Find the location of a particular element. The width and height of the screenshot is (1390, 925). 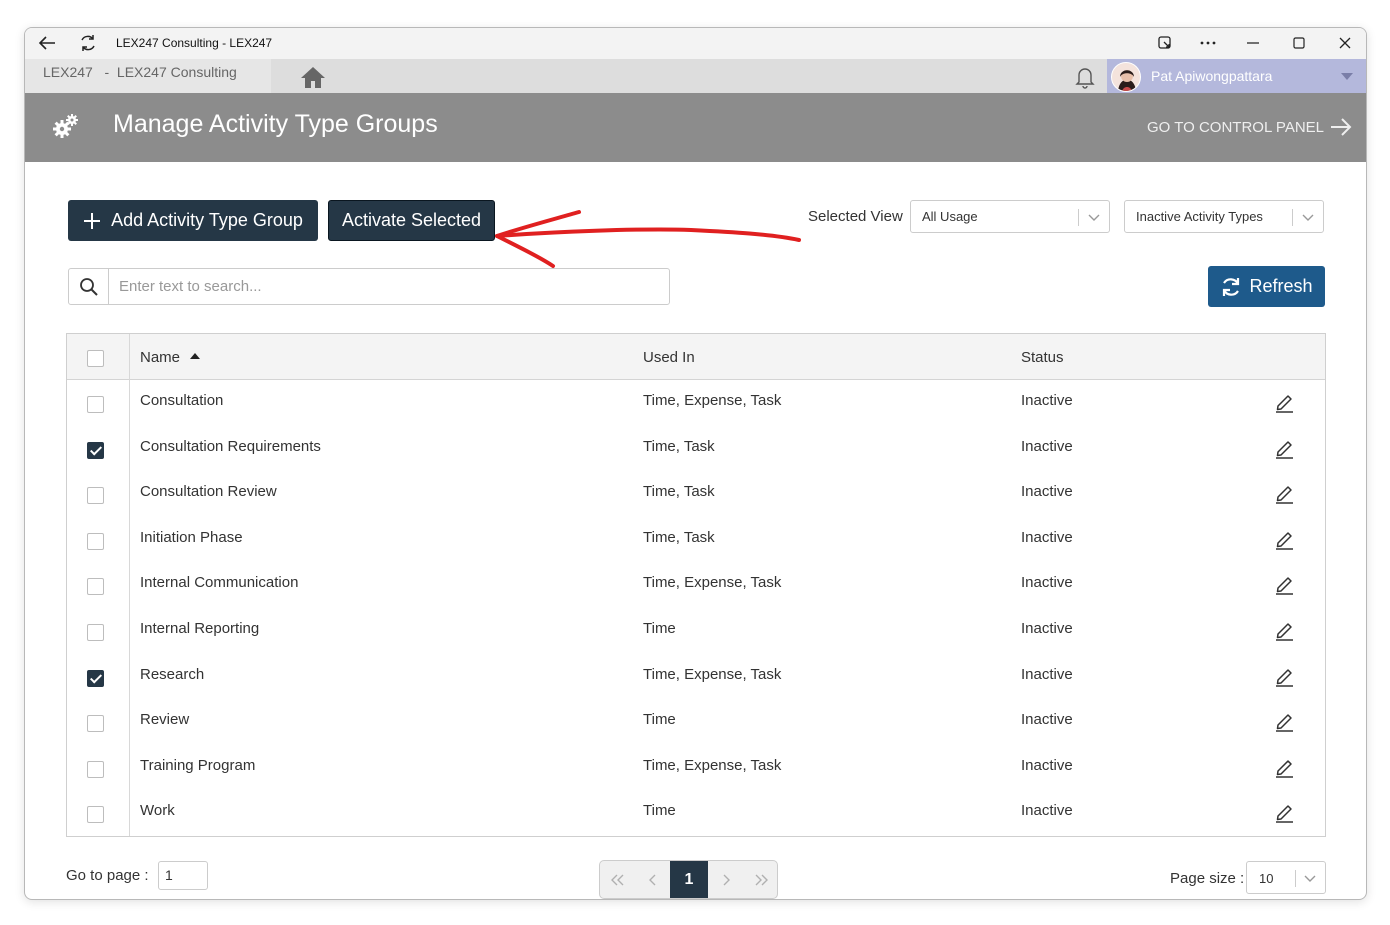

minimize-icon is located at coordinates (1253, 43).